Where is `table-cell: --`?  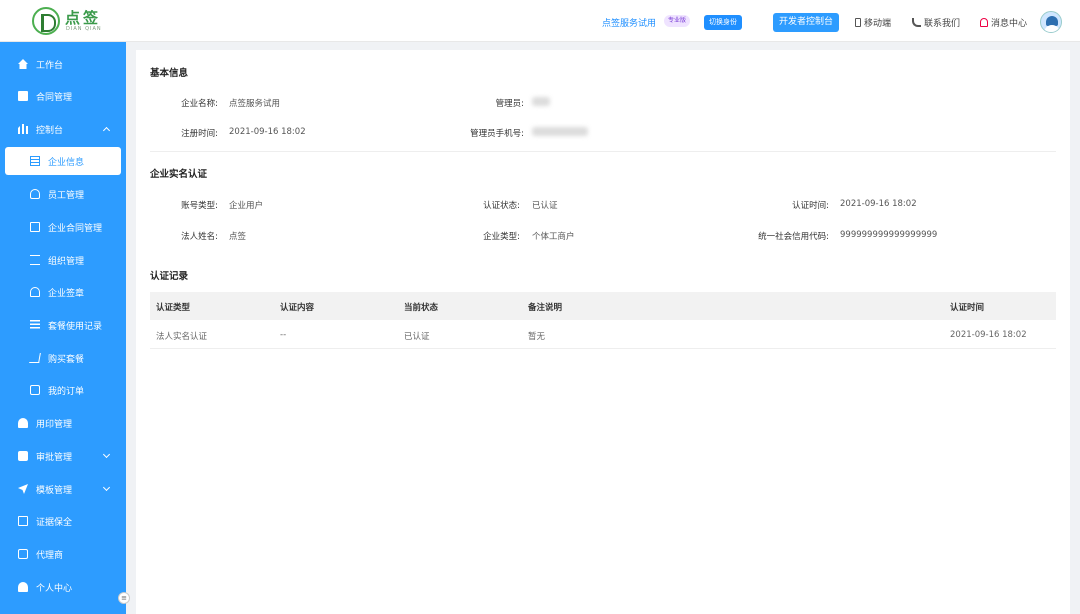 table-cell: -- is located at coordinates (283, 335).